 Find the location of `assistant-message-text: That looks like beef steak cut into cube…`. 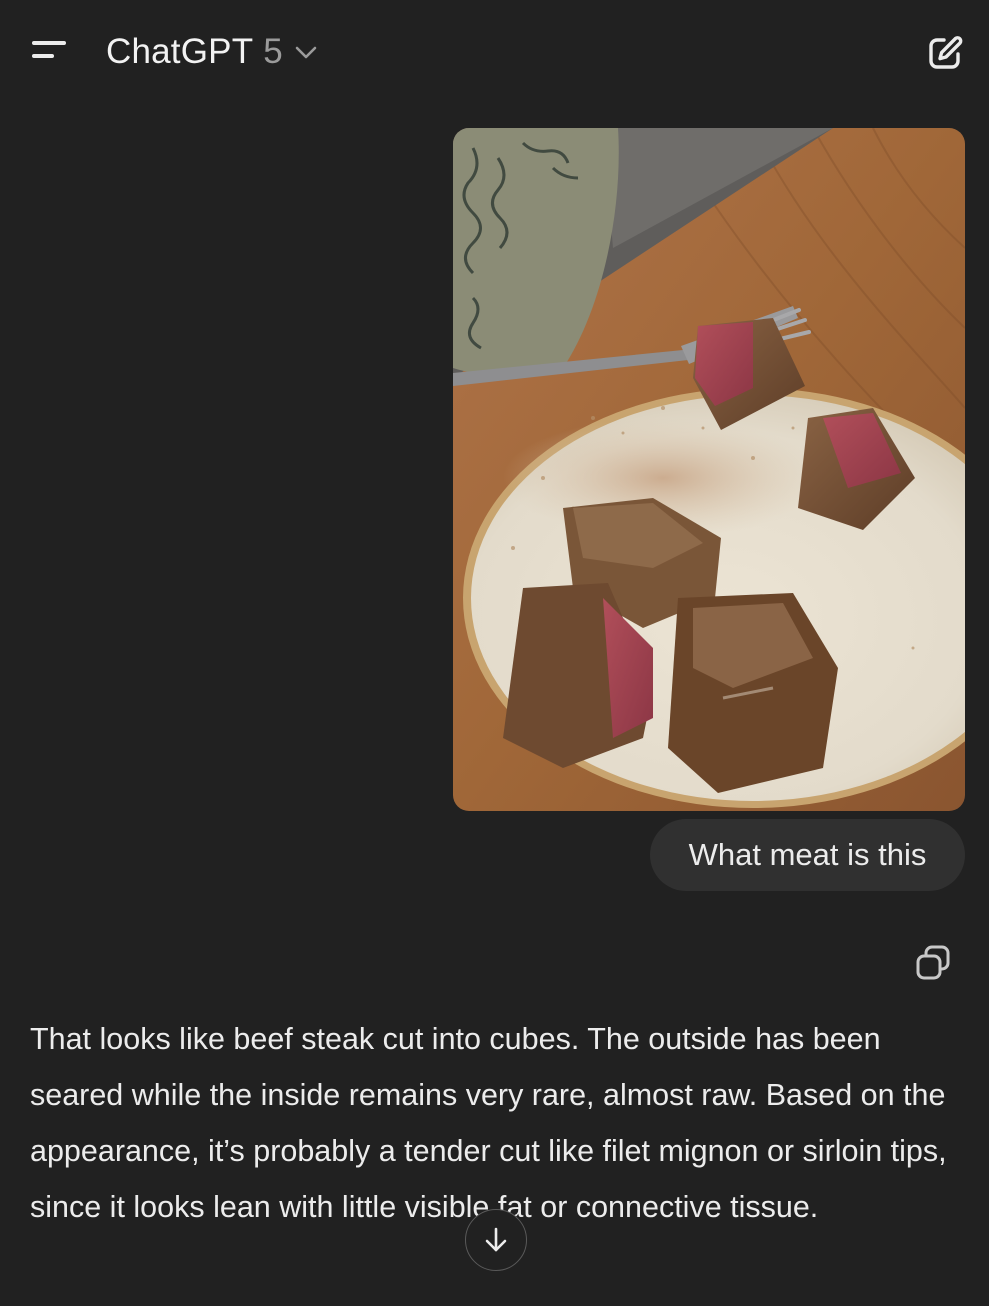

assistant-message-text: That looks like beef steak cut into cube… is located at coordinates (488, 1123).